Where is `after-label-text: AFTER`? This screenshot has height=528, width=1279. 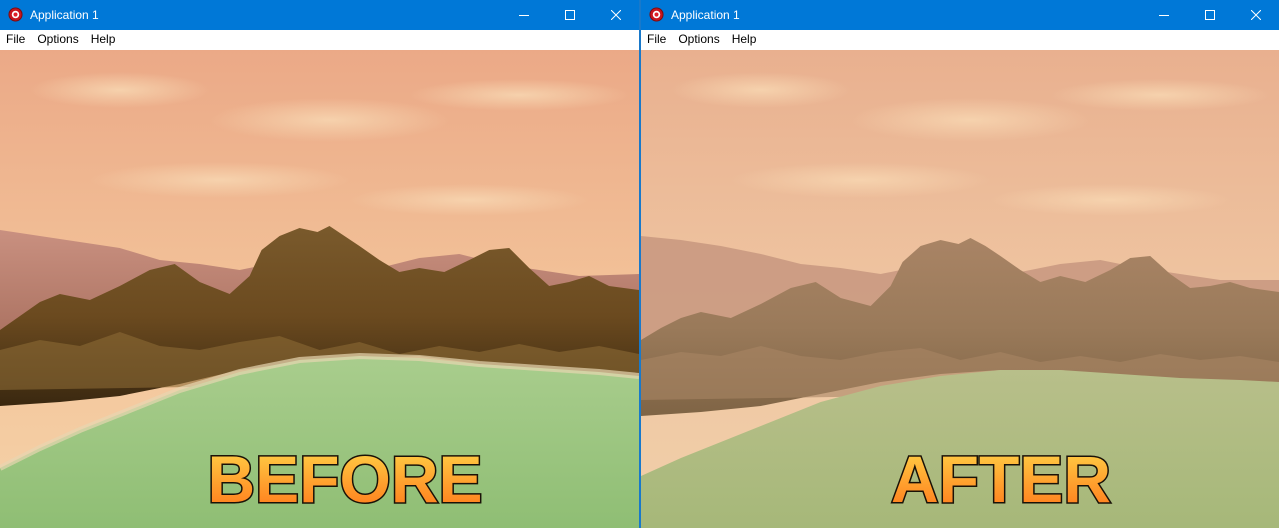
after-label-text: AFTER is located at coordinates (1001, 479).